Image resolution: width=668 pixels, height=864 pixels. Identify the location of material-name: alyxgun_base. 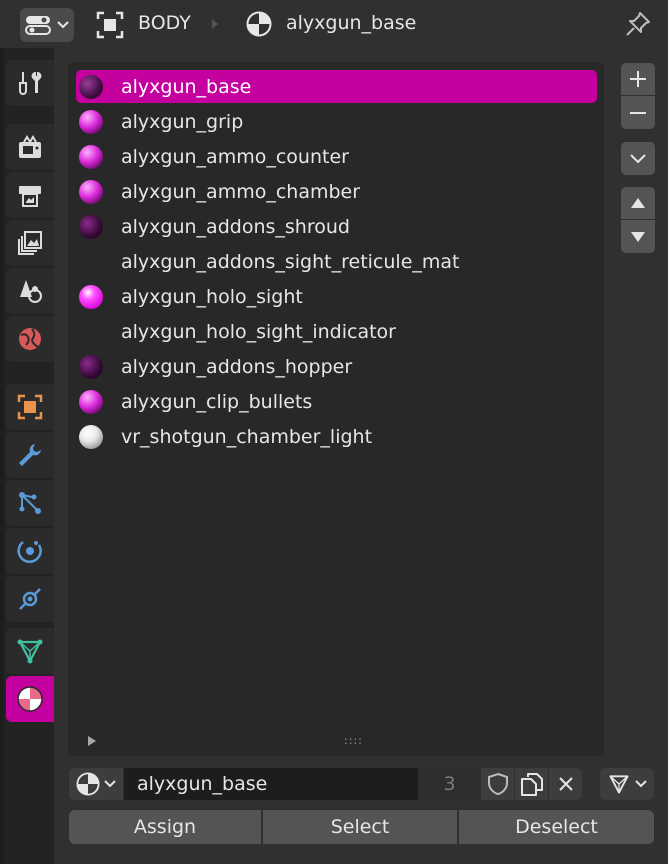
(351, 23).